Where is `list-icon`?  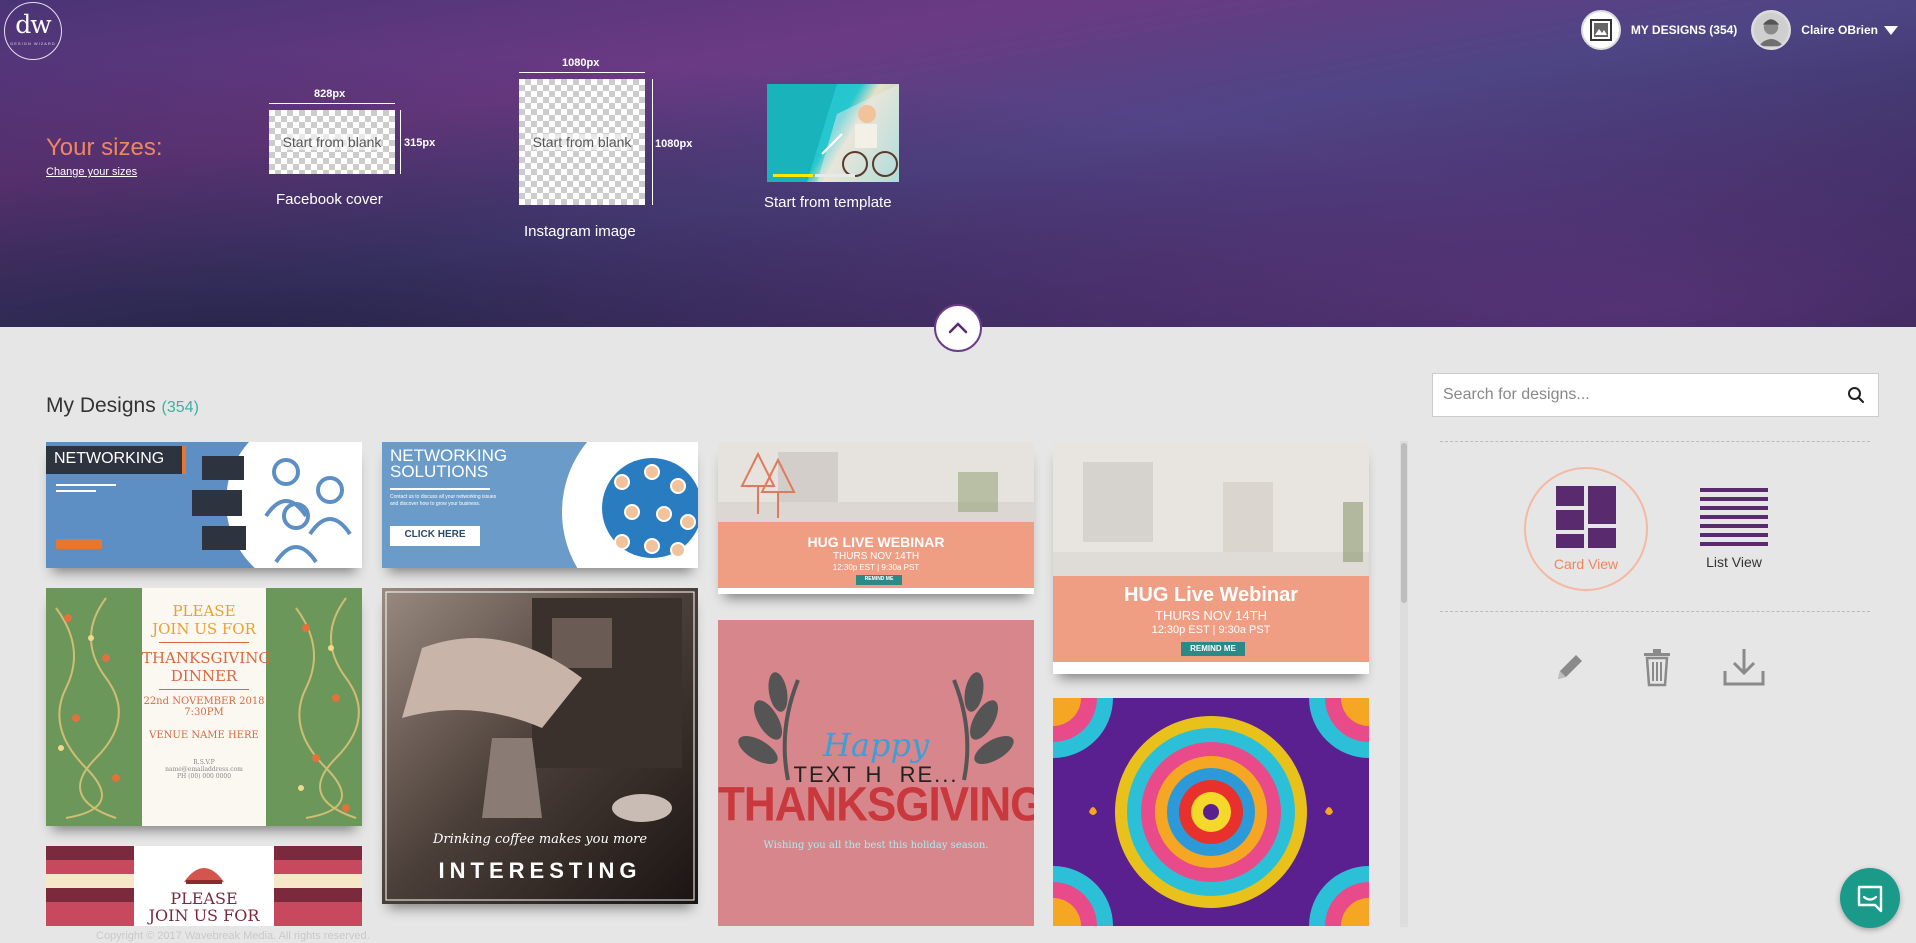
list-icon is located at coordinates (1734, 517).